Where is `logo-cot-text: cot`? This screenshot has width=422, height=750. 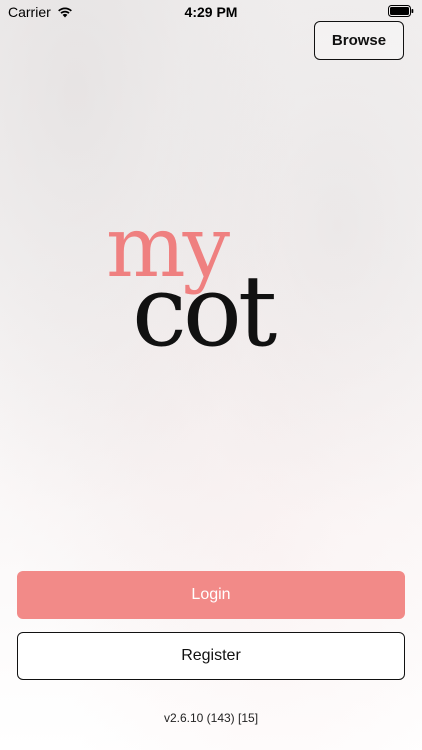
logo-cot-text: cot is located at coordinates (204, 312).